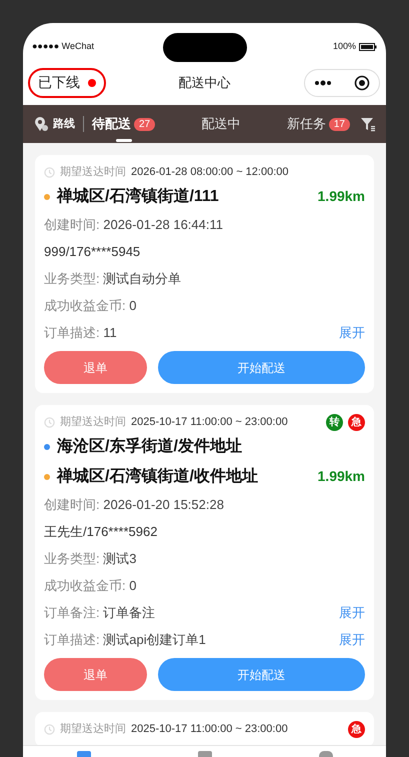 The width and height of the screenshot is (409, 757). I want to click on route-link: 路线, so click(64, 124).